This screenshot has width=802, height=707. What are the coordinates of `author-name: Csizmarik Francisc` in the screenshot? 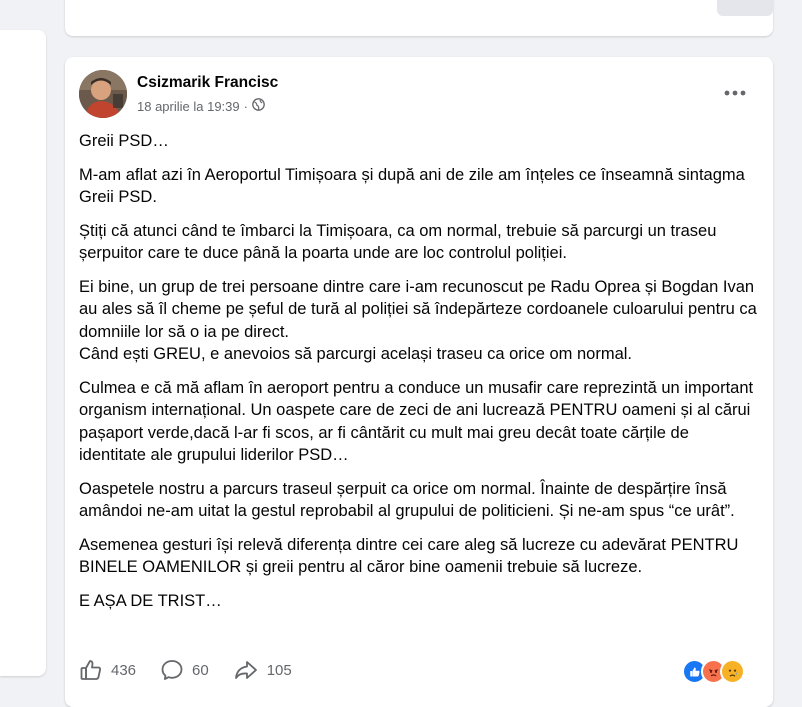 It's located at (207, 83).